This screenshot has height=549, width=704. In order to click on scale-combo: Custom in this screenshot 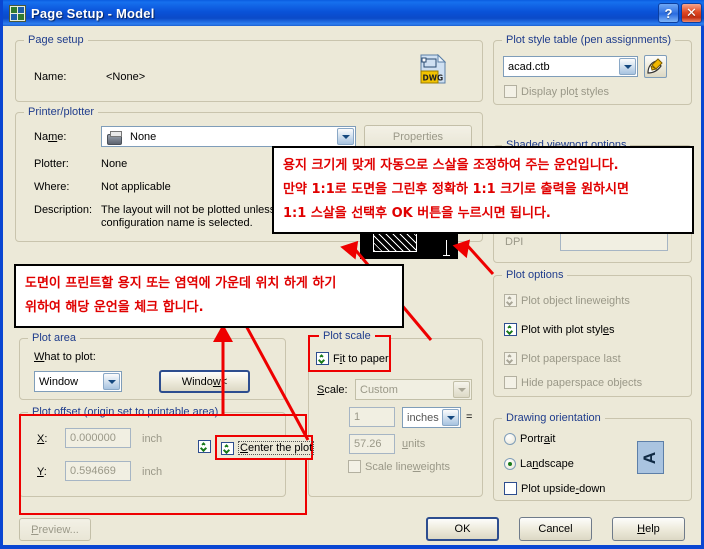, I will do `click(413, 389)`.